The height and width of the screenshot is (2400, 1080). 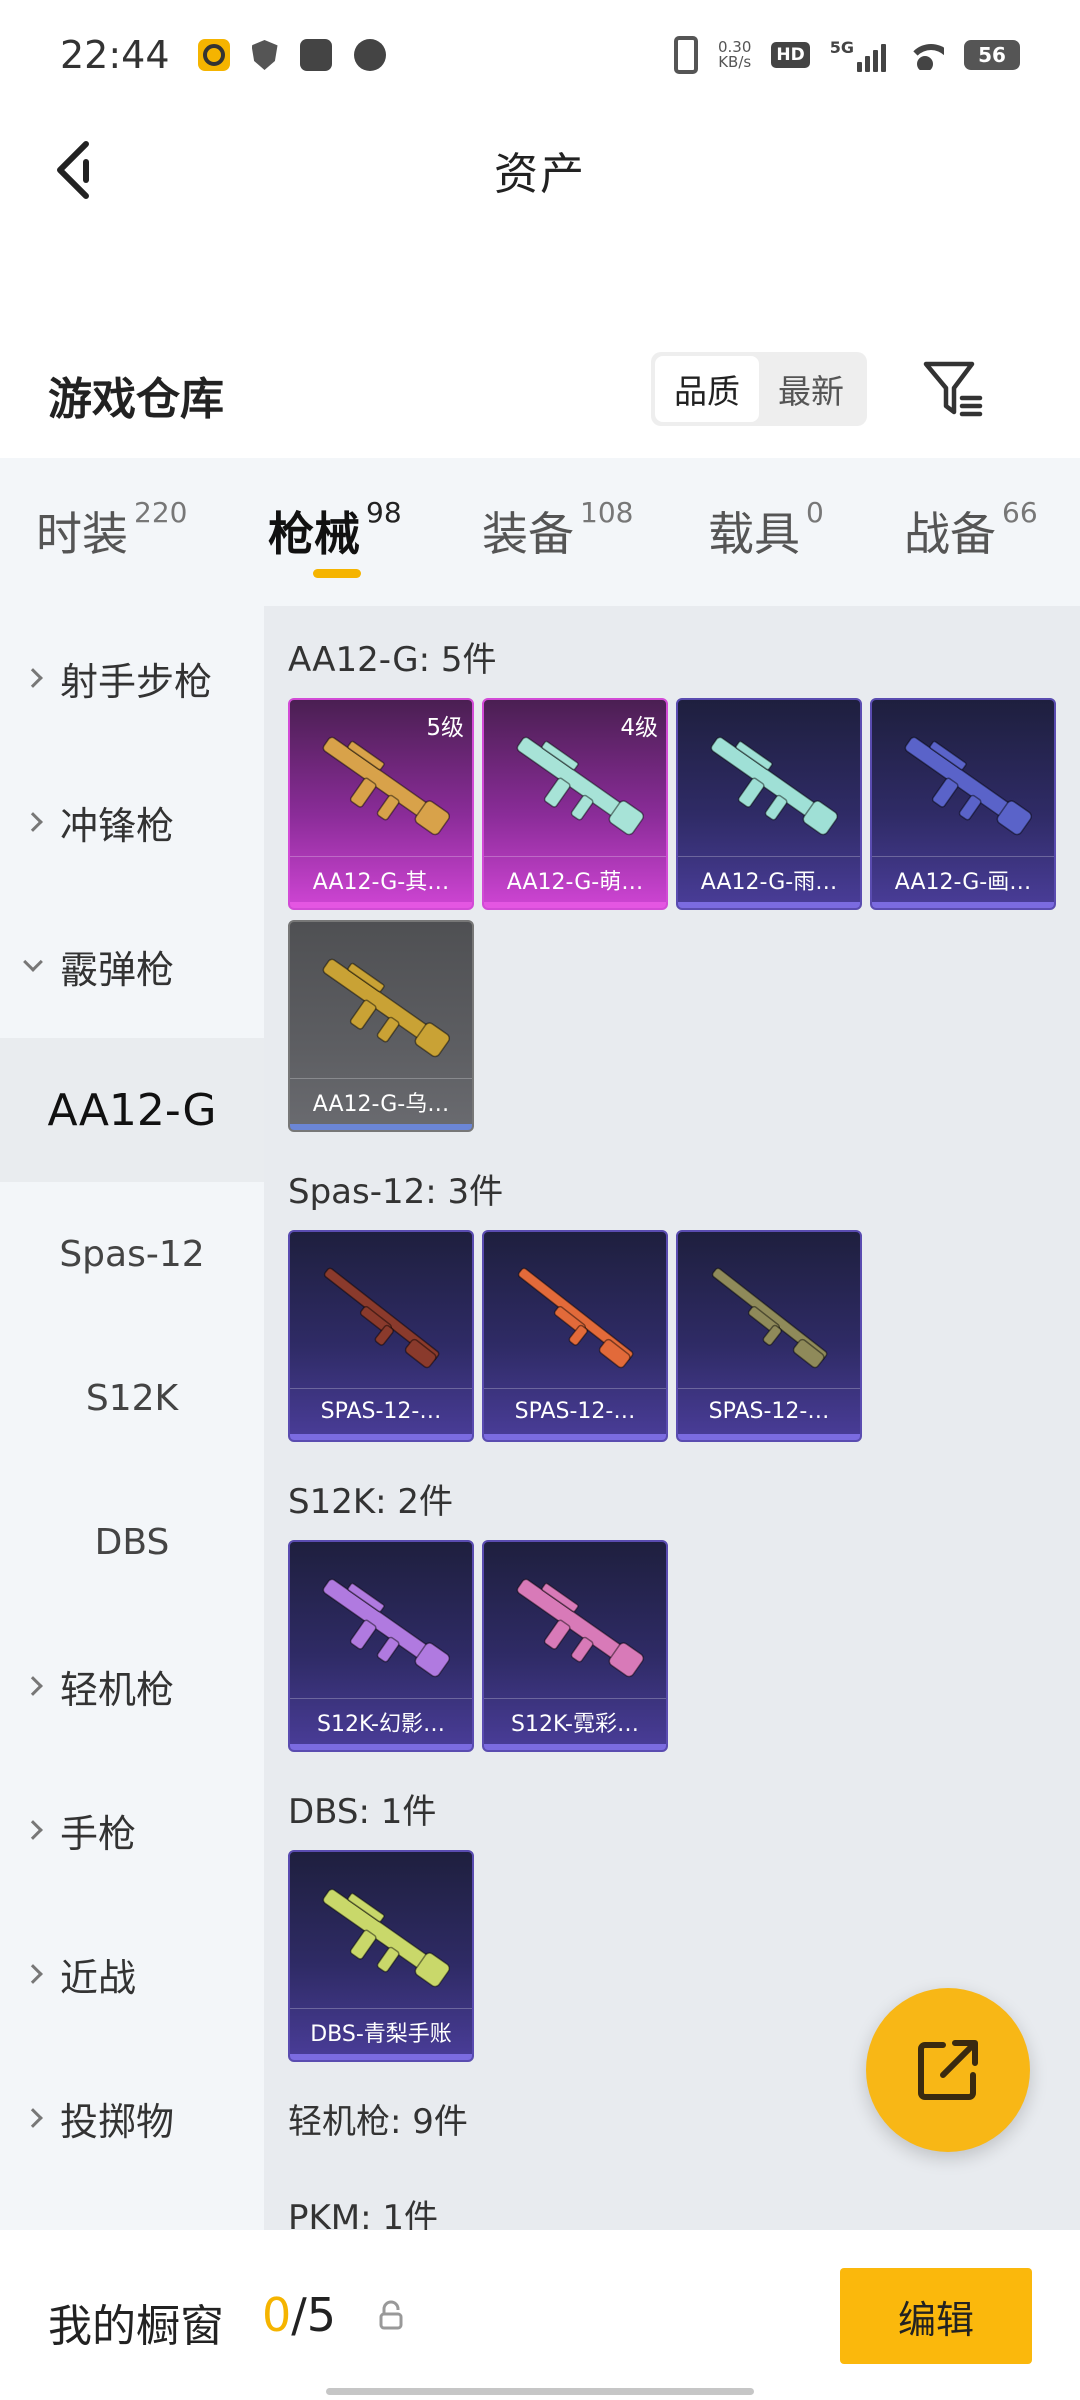 I want to click on showcase-current: 0, so click(x=277, y=2315).